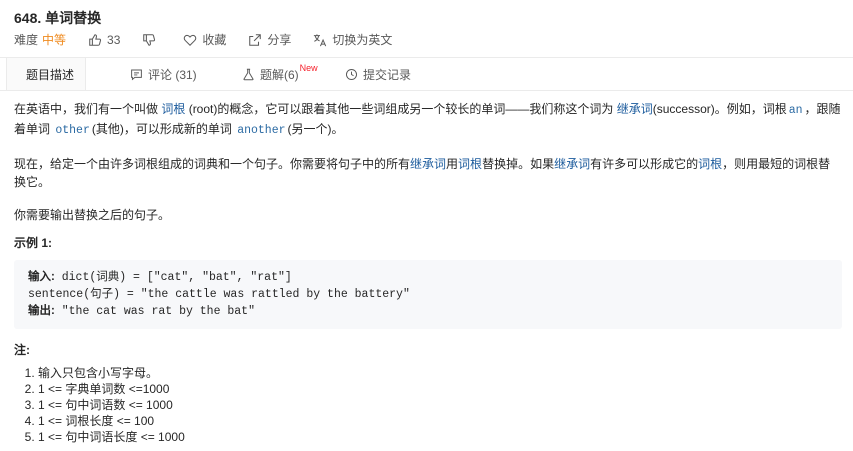 This screenshot has height=451, width=853. I want to click on input-label: 输入:, so click(41, 277).